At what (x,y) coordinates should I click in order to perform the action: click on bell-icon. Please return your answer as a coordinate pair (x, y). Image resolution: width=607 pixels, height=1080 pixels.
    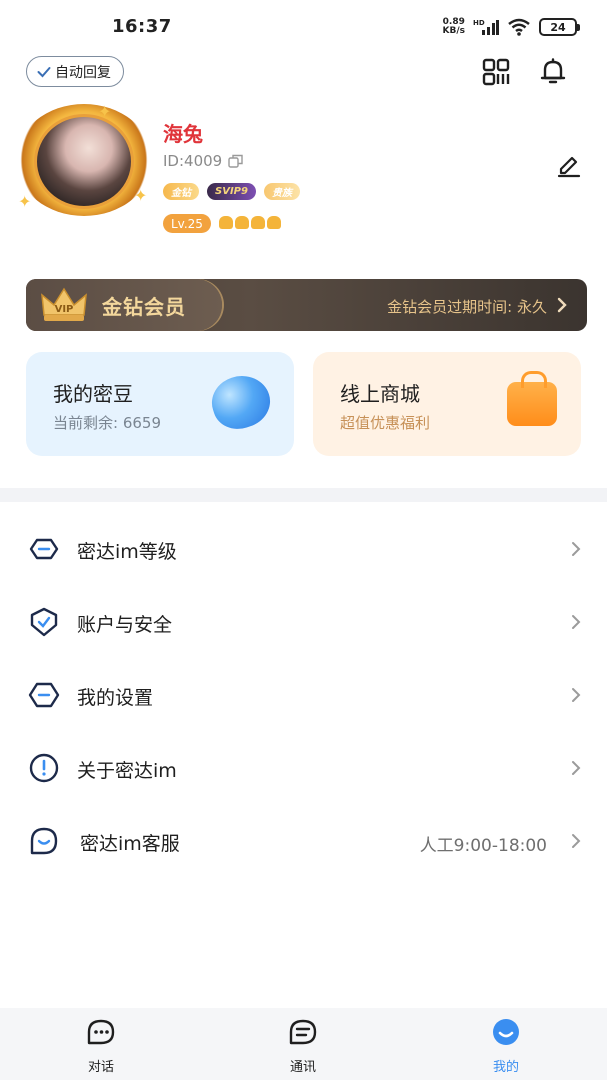
    Looking at the image, I should click on (553, 72).